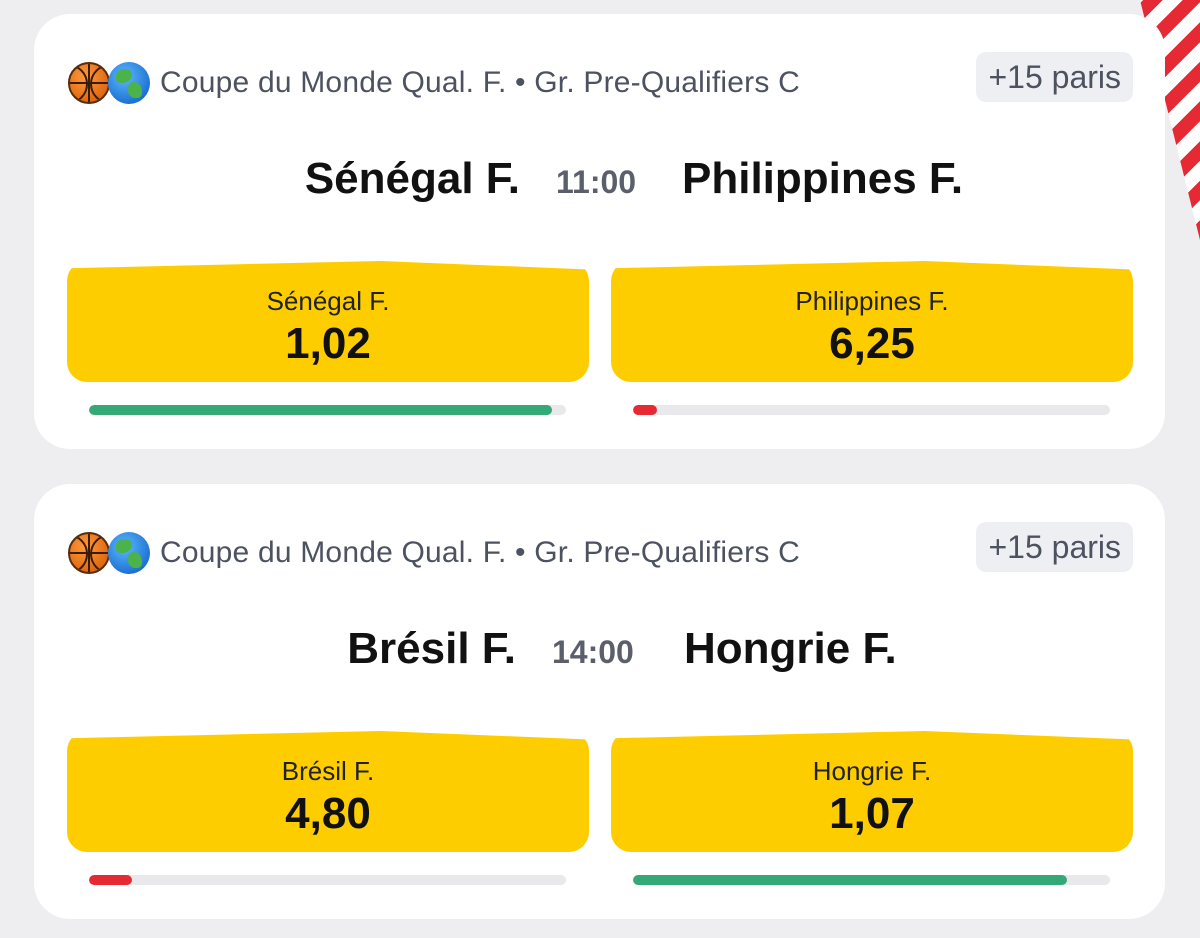 The height and width of the screenshot is (938, 1200). I want to click on odd-button-away: Hongrie F. 1,07, so click(872, 791).